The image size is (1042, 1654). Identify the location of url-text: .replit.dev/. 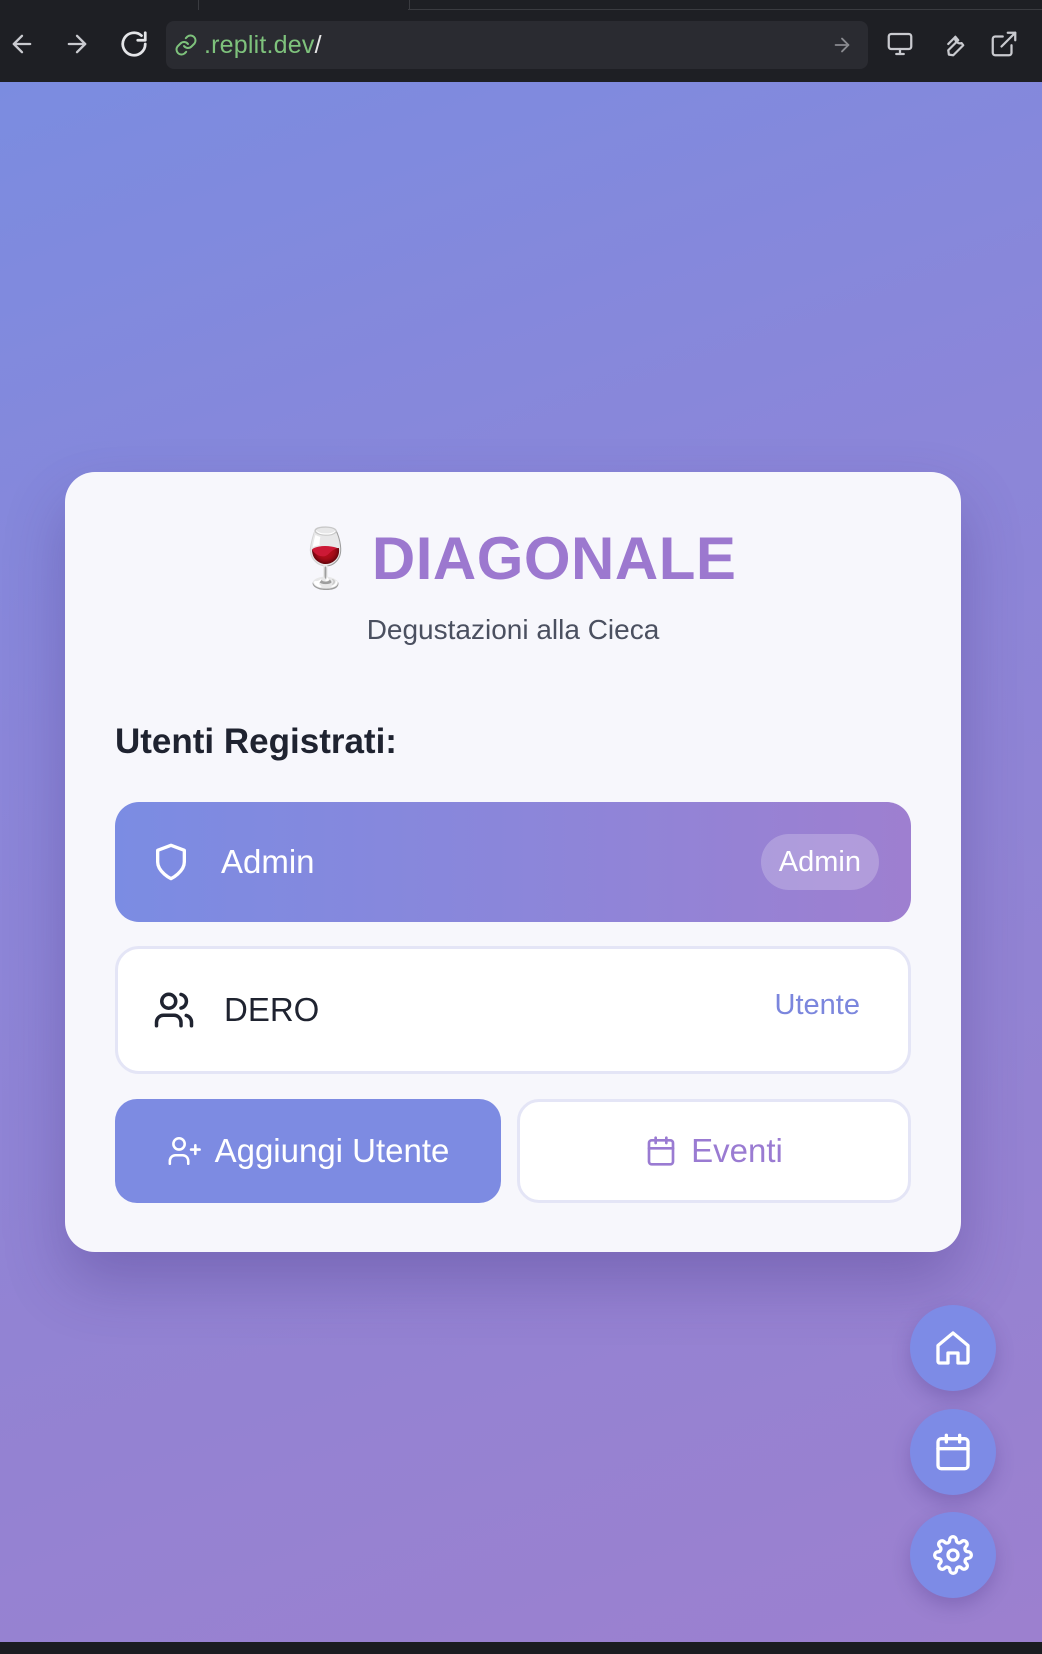
(263, 45).